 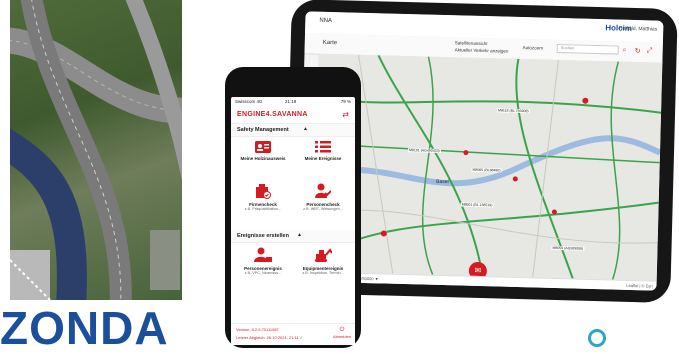 I want to click on city-label: Basel, so click(x=442, y=182).